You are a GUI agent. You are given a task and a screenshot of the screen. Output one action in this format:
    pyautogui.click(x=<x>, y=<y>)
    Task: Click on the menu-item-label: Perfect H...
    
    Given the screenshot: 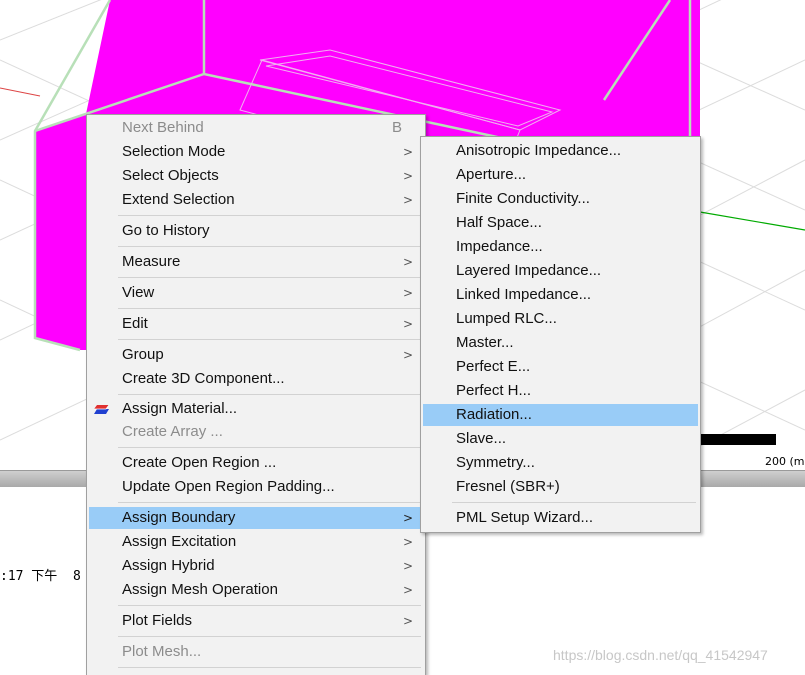 What is the action you would take?
    pyautogui.click(x=494, y=390)
    